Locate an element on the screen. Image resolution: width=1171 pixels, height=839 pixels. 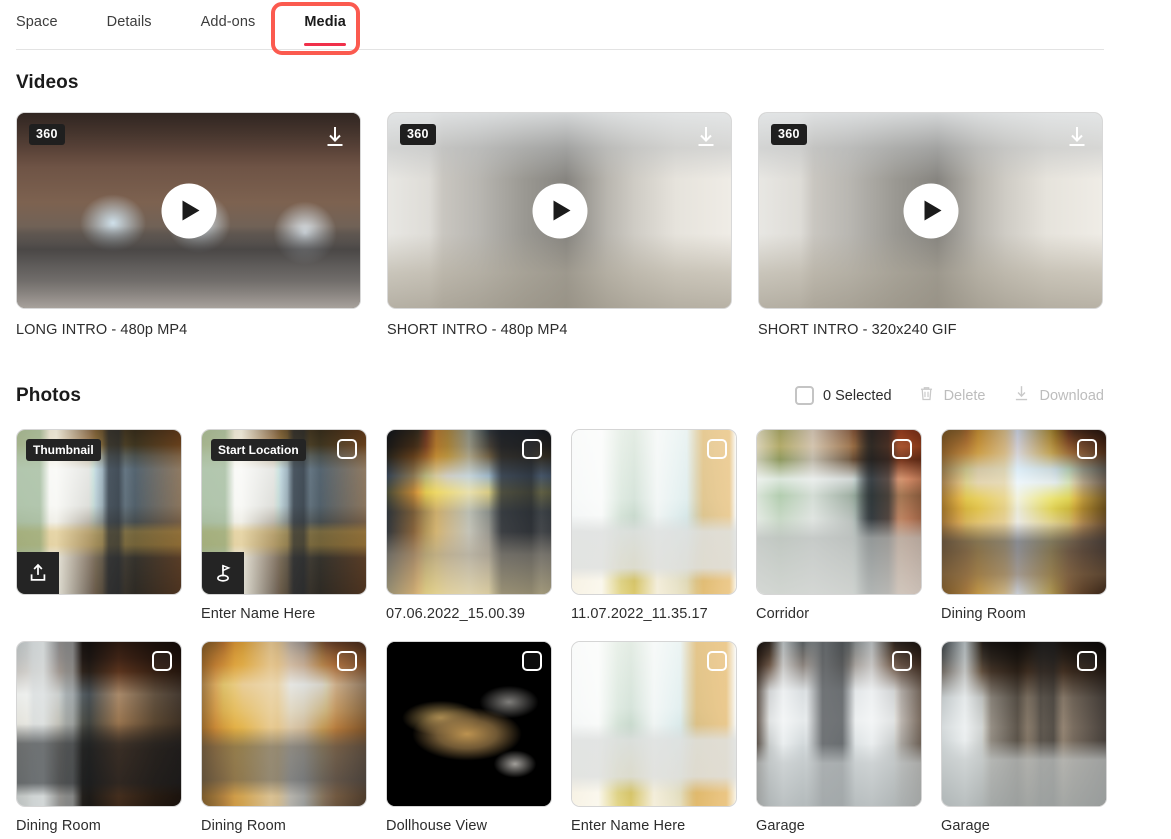
start-location-icon is located at coordinates (223, 573).